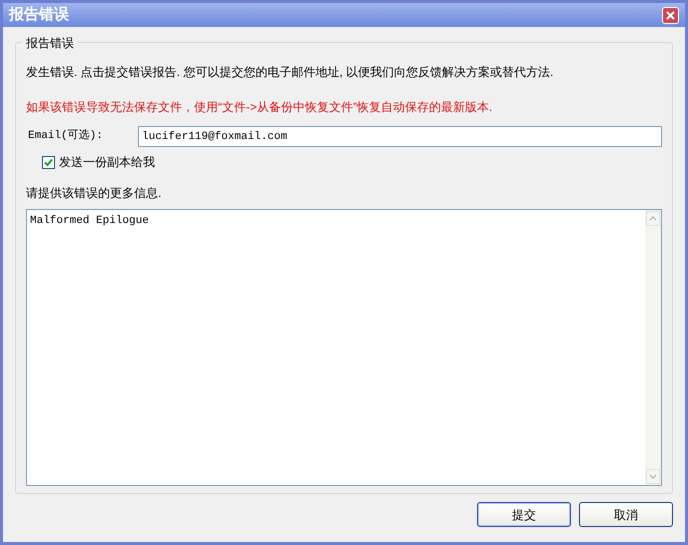  What do you see at coordinates (107, 162) in the screenshot?
I see `checkbox-label: 发送一份副本给我` at bounding box center [107, 162].